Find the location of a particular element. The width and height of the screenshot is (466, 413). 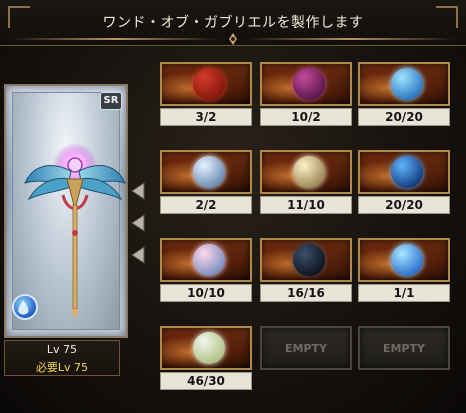

winged-staff-icon is located at coordinates (75, 231).